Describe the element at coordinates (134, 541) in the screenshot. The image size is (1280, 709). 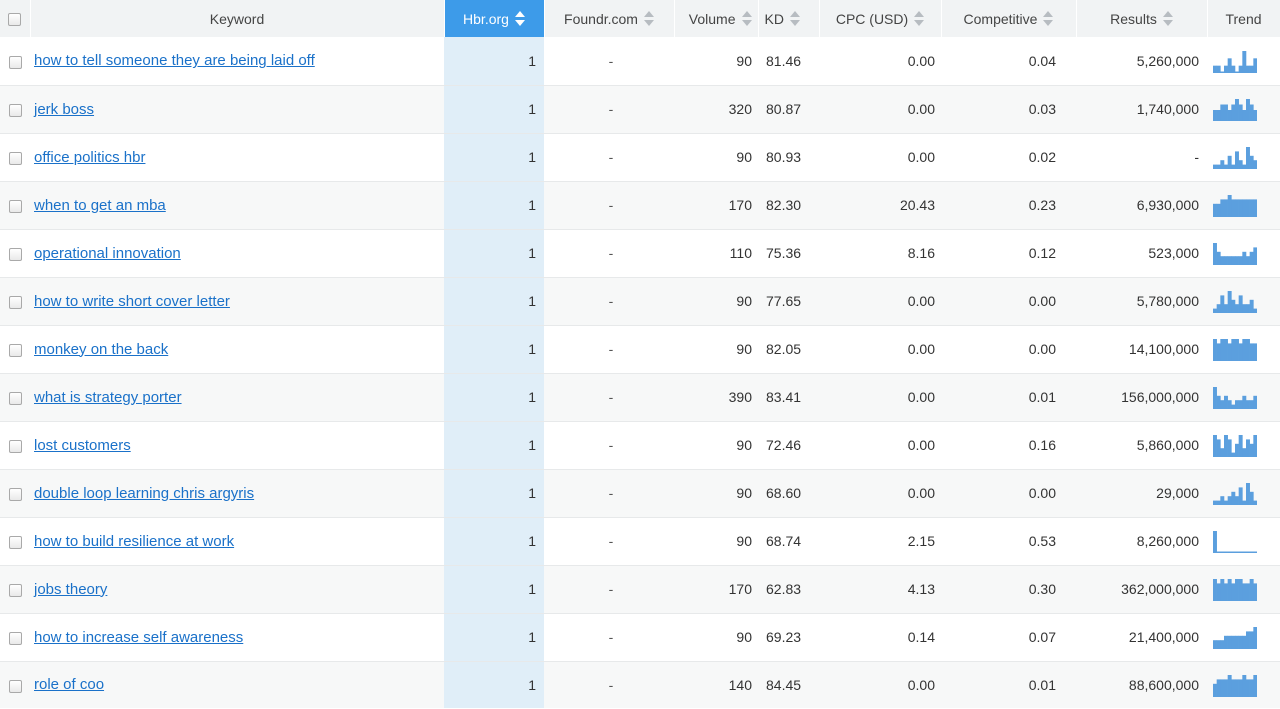
I see `keyword-link: how to build resilience at work` at that location.